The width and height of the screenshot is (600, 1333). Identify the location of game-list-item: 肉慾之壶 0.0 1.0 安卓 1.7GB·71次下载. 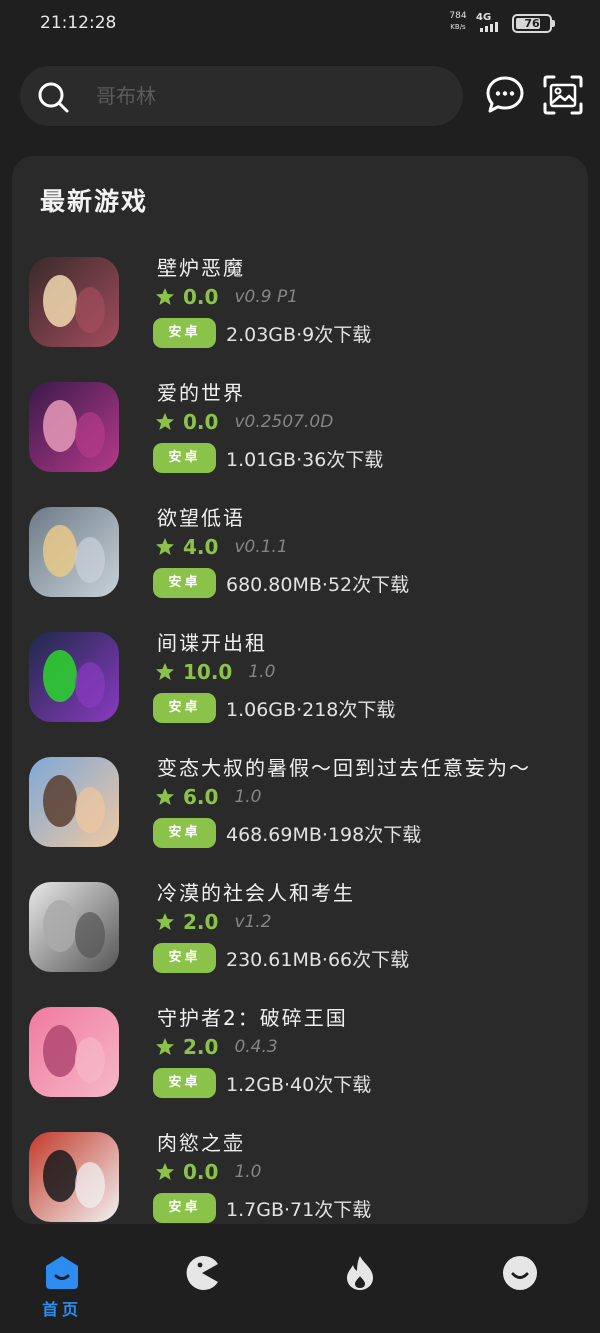
(300, 1176).